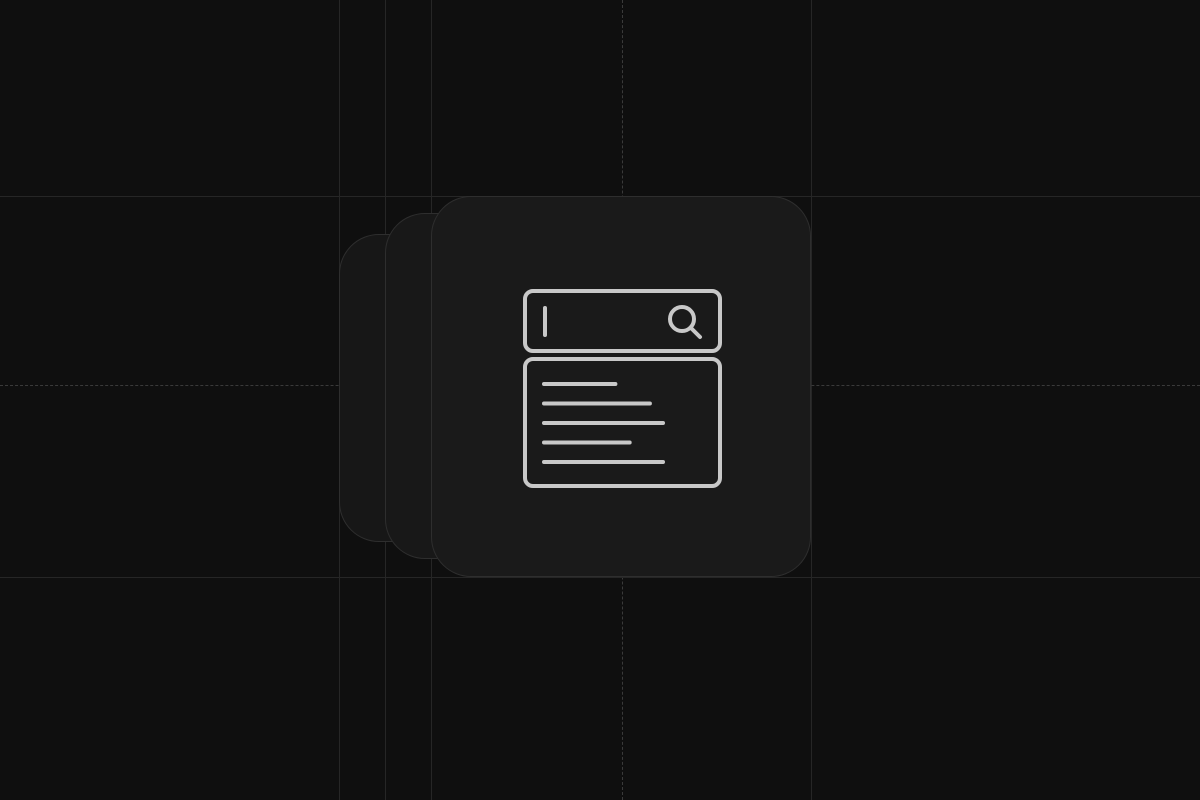 The image size is (1200, 800). Describe the element at coordinates (622, 321) in the screenshot. I see `search-bar-icon` at that location.